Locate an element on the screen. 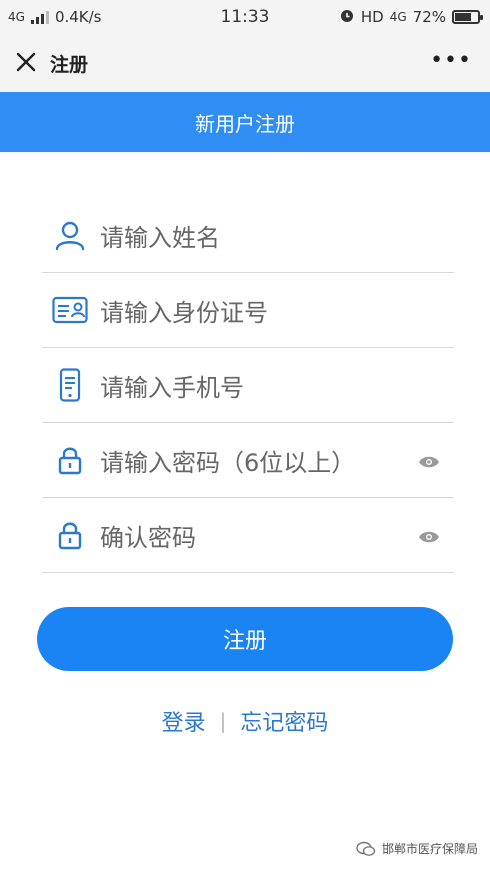  confirm-password-field: 确认密码 is located at coordinates (248, 535).